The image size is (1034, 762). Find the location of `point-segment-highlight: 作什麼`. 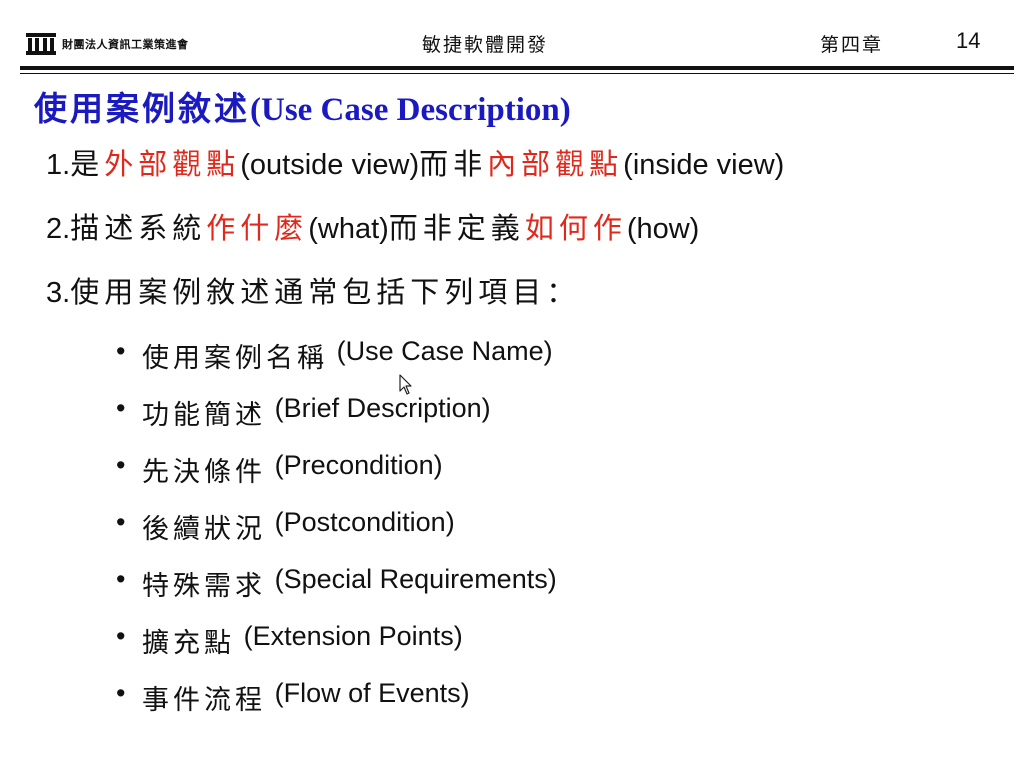

point-segment-highlight: 作什麼 is located at coordinates (257, 228).